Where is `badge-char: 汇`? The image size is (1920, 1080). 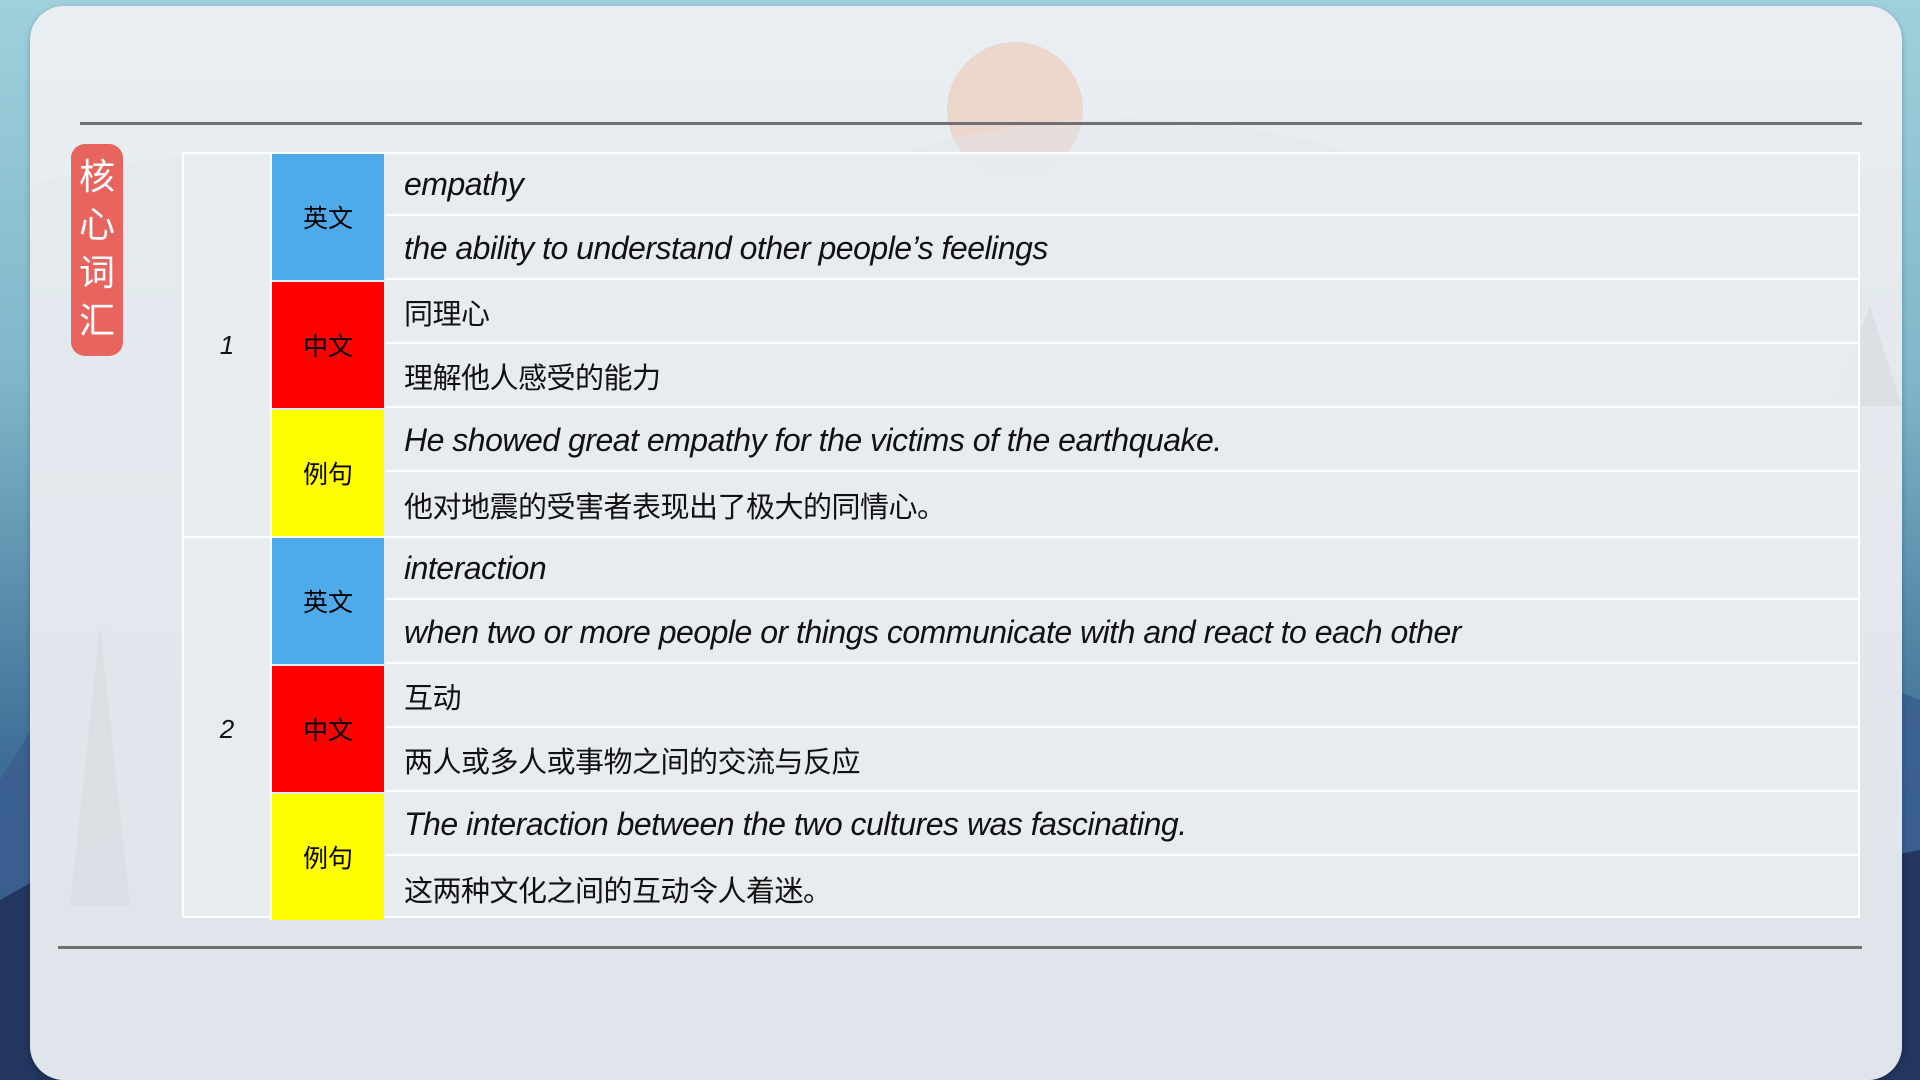 badge-char: 汇 is located at coordinates (96, 321).